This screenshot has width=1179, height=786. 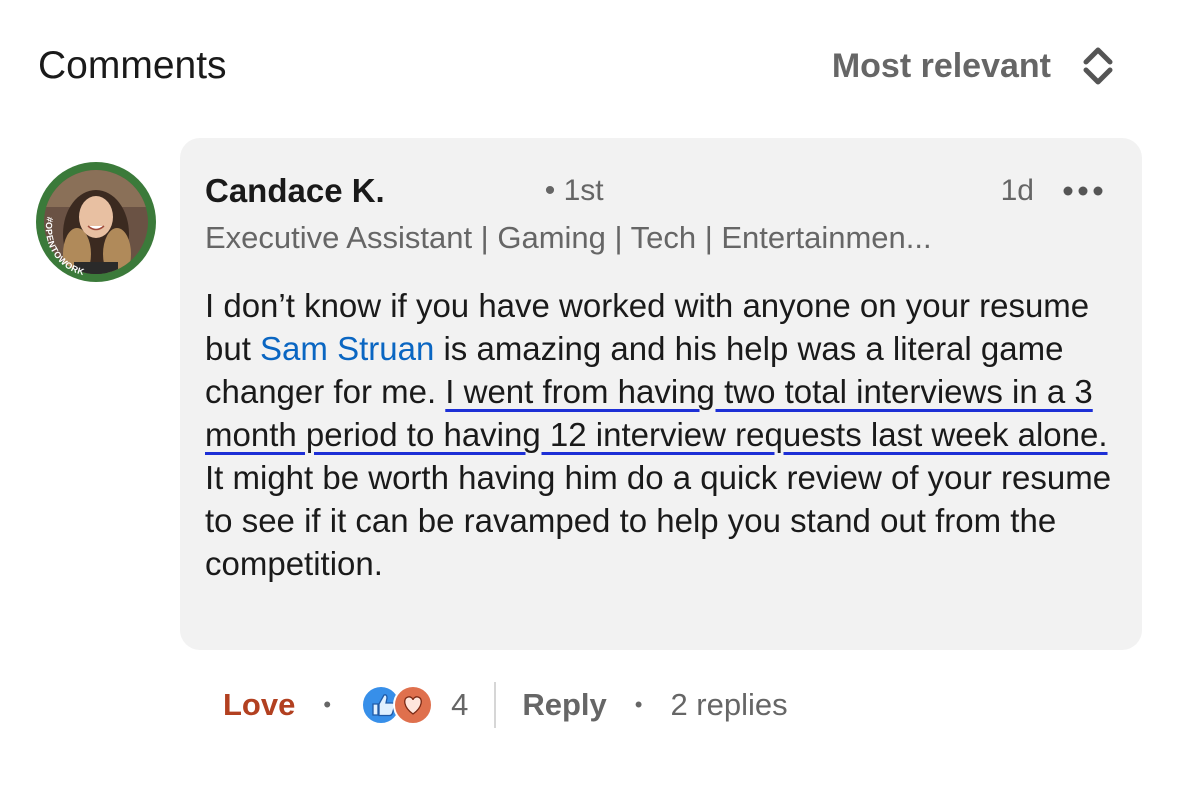 What do you see at coordinates (132, 65) in the screenshot?
I see `comments-title: Comments` at bounding box center [132, 65].